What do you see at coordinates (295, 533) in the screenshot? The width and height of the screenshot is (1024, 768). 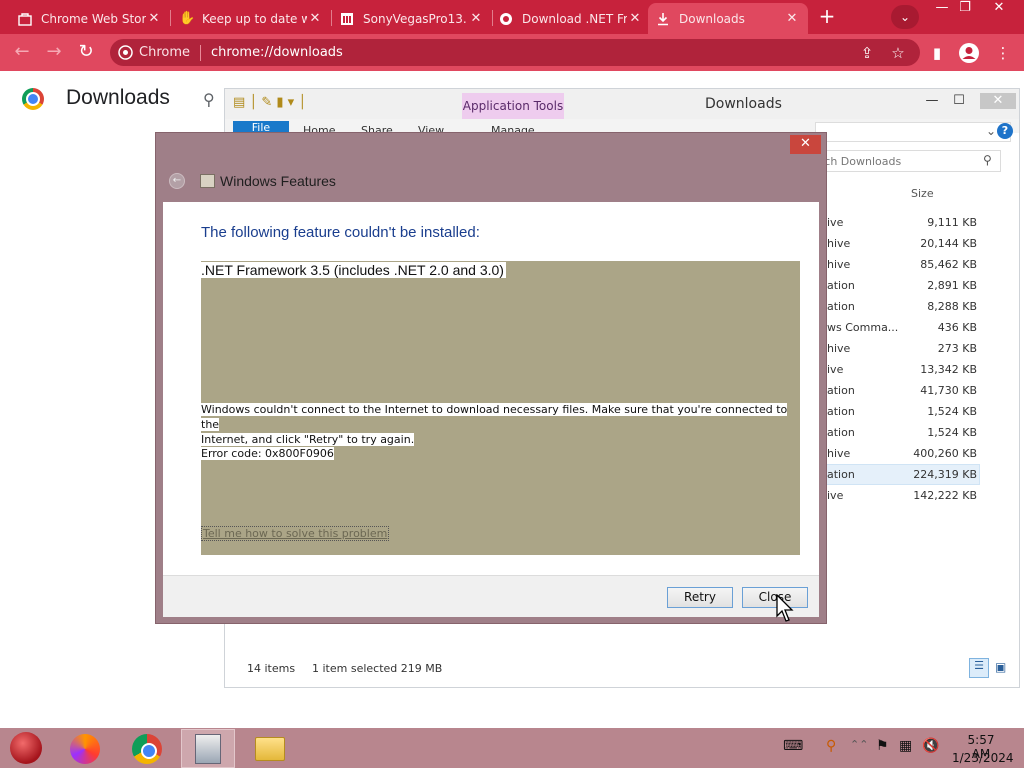 I see `help-link: Tell me how to solve this problem` at bounding box center [295, 533].